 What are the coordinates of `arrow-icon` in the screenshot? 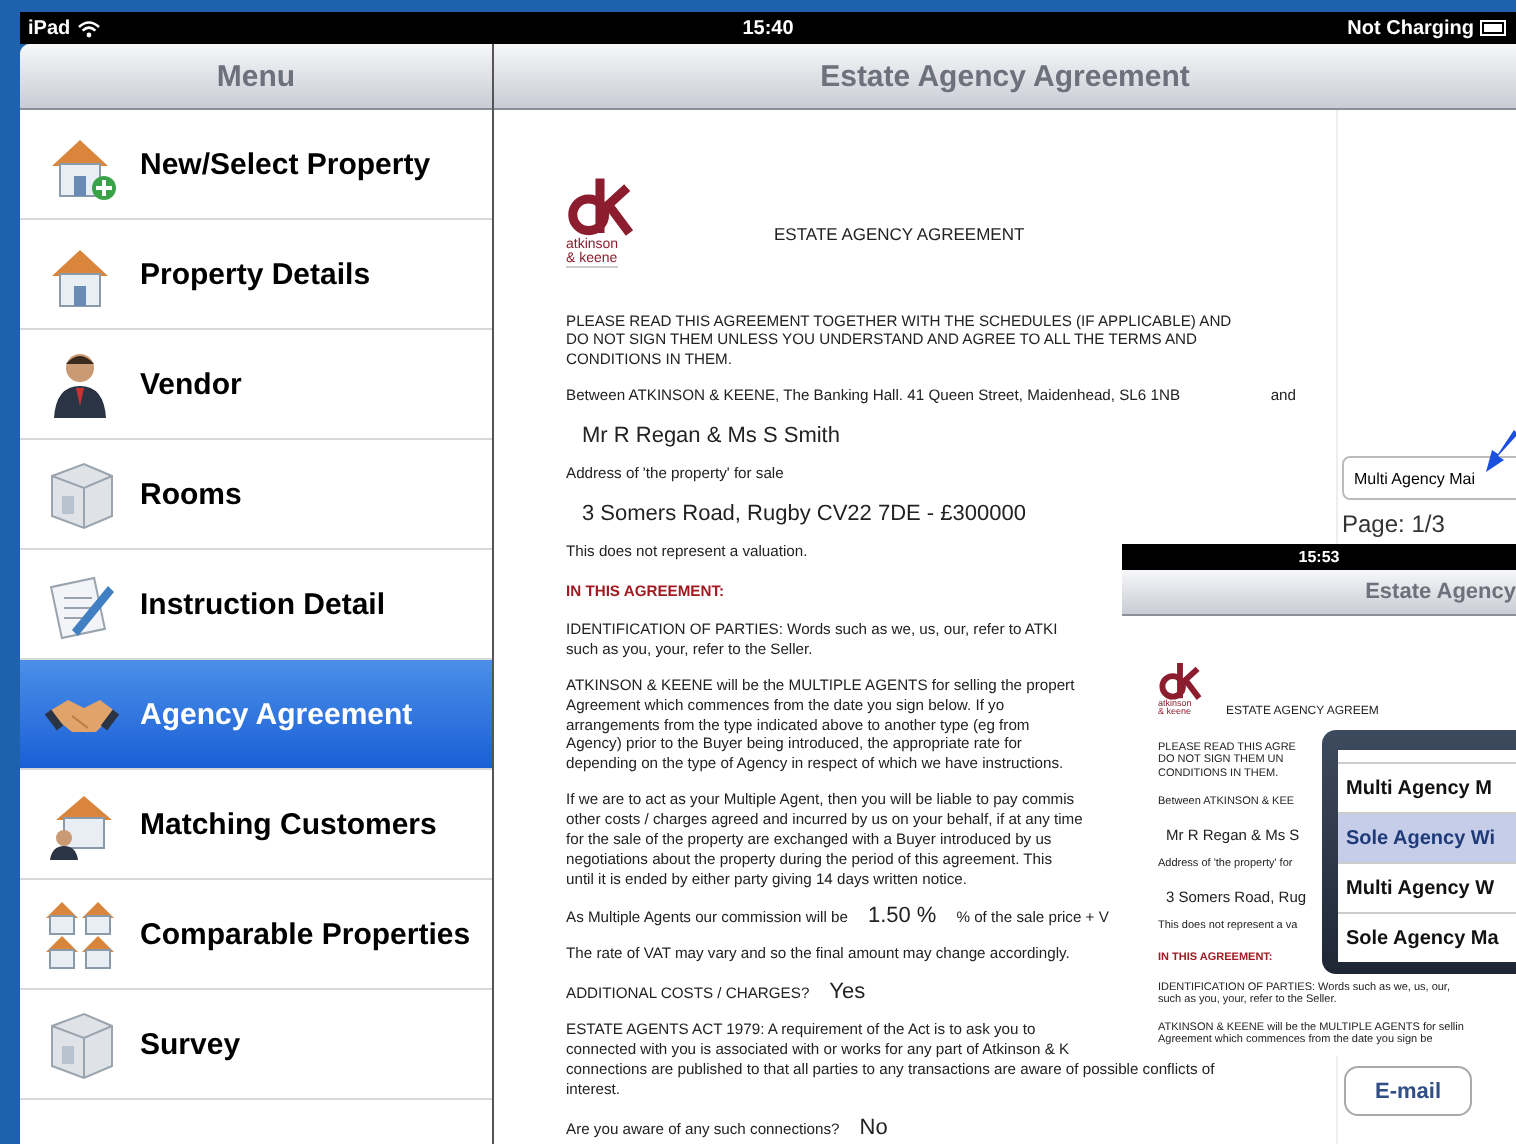 It's located at (1501, 452).